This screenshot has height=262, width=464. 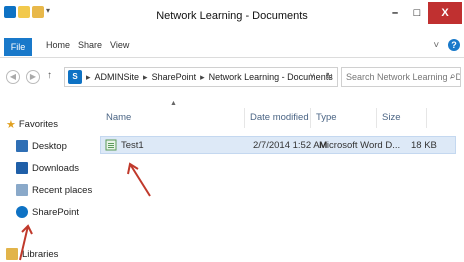 I want to click on column-header-size: Size, so click(x=391, y=117).